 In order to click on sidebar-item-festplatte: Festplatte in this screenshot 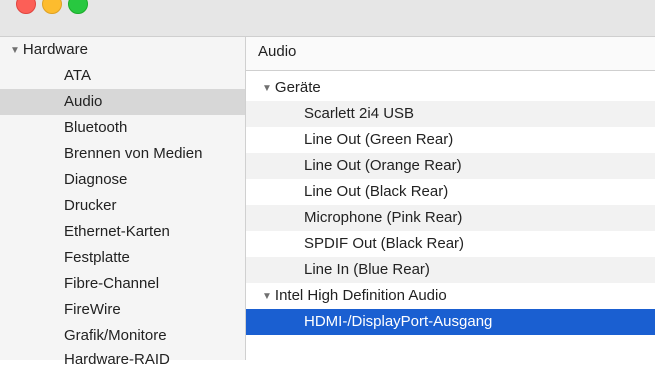, I will do `click(122, 258)`.